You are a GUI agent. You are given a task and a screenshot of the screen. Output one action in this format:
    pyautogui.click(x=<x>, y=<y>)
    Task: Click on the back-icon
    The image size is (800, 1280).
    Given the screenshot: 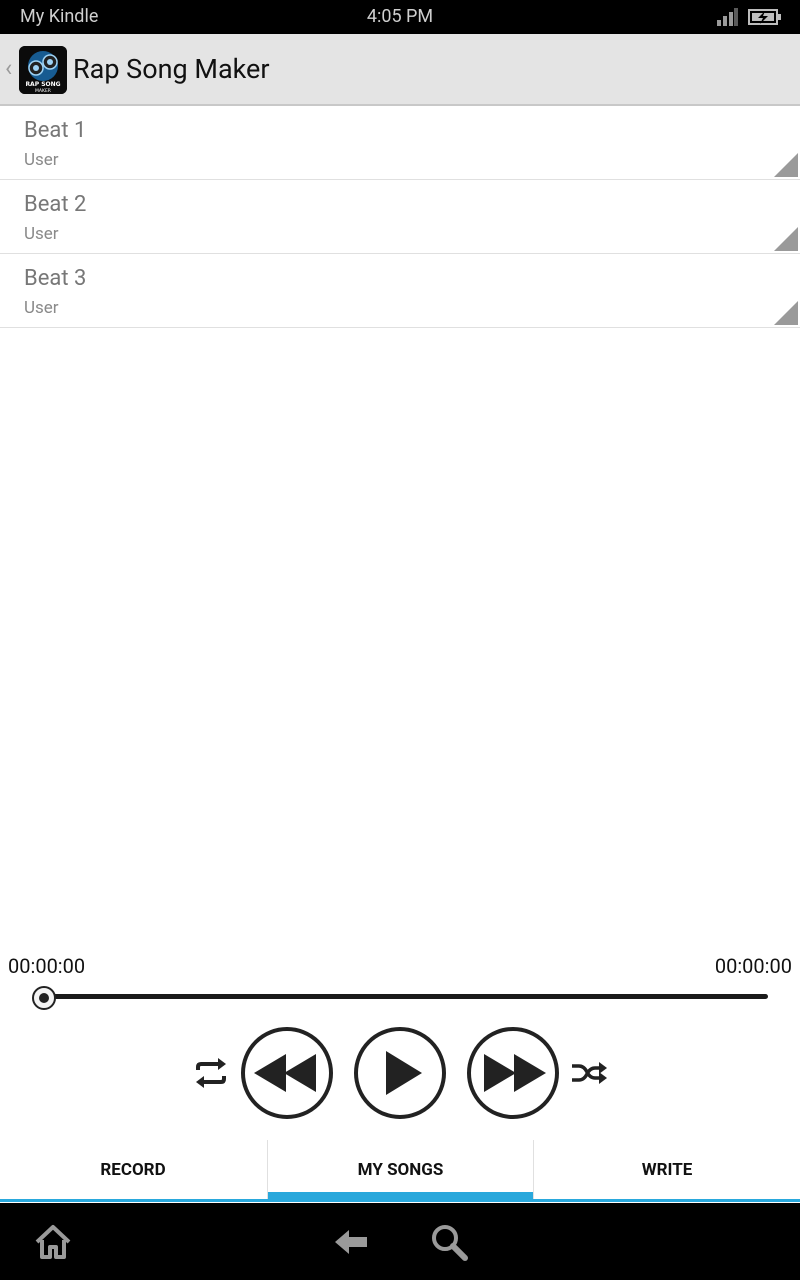 What is the action you would take?
    pyautogui.click(x=351, y=1242)
    